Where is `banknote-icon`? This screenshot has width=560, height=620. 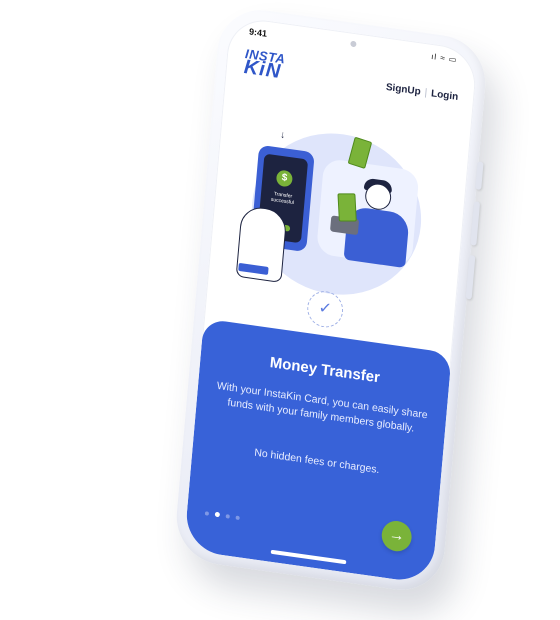
banknote-icon is located at coordinates (347, 207).